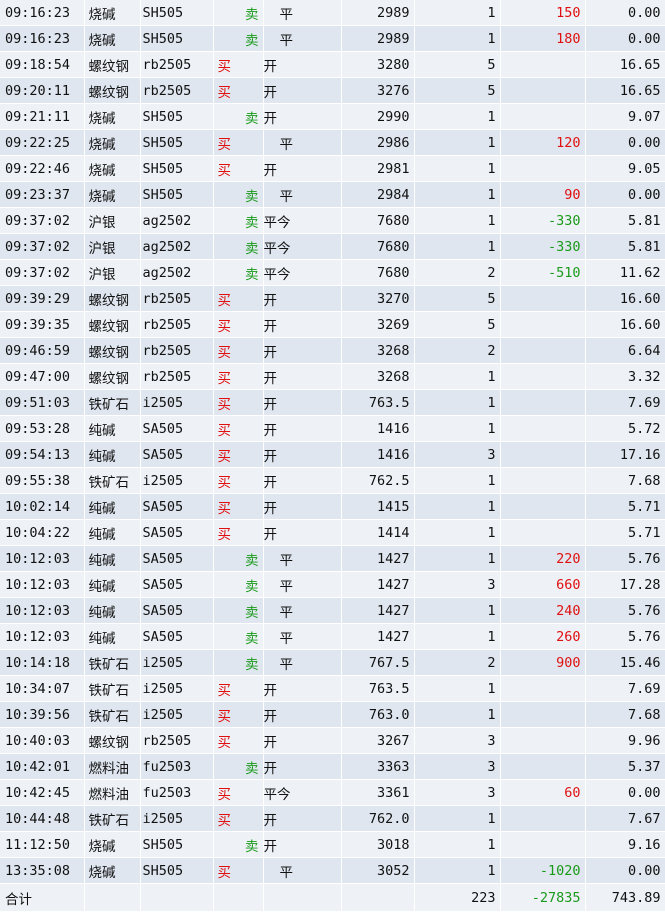 Image resolution: width=665 pixels, height=912 pixels. I want to click on table-row: 10:12:03 纯碱 SA505 卖平 1427 1 260 5.76, so click(332, 636).